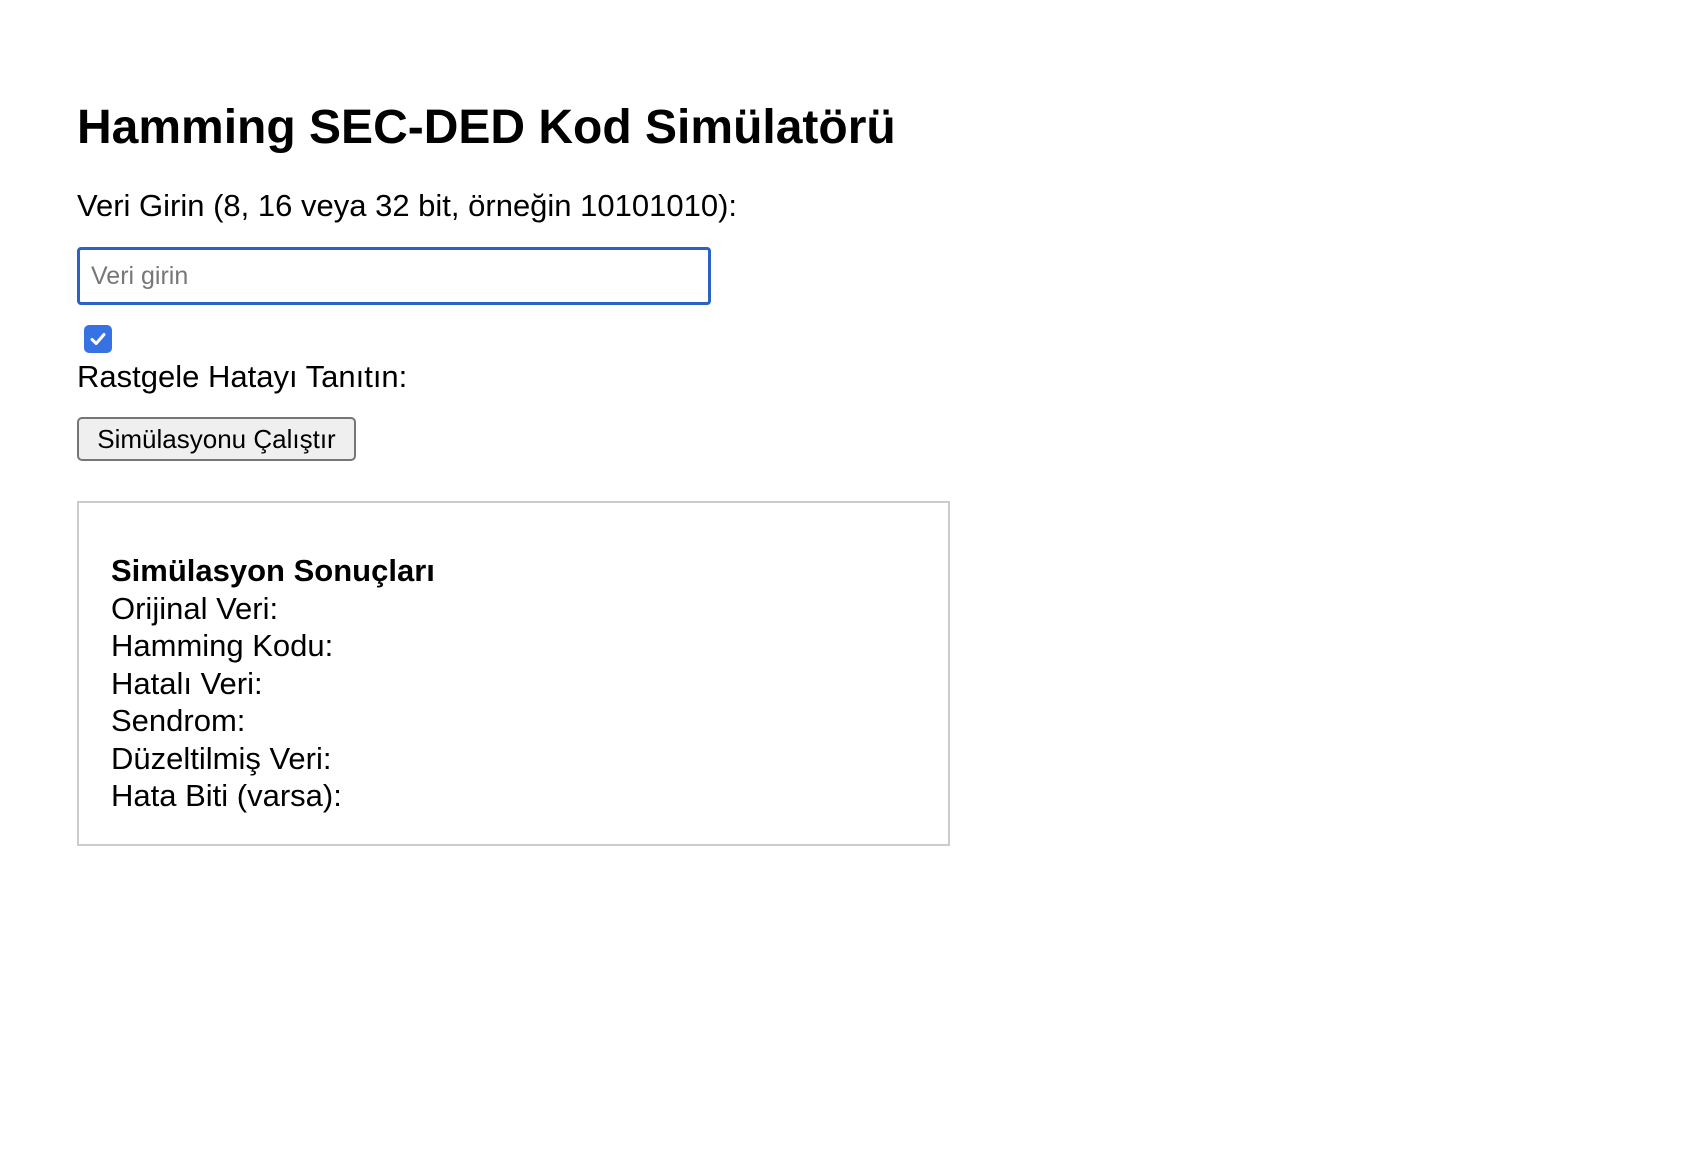 The image size is (1706, 1152). I want to click on result-row-error-bit: Hata Biti (varsa):, so click(273, 796).